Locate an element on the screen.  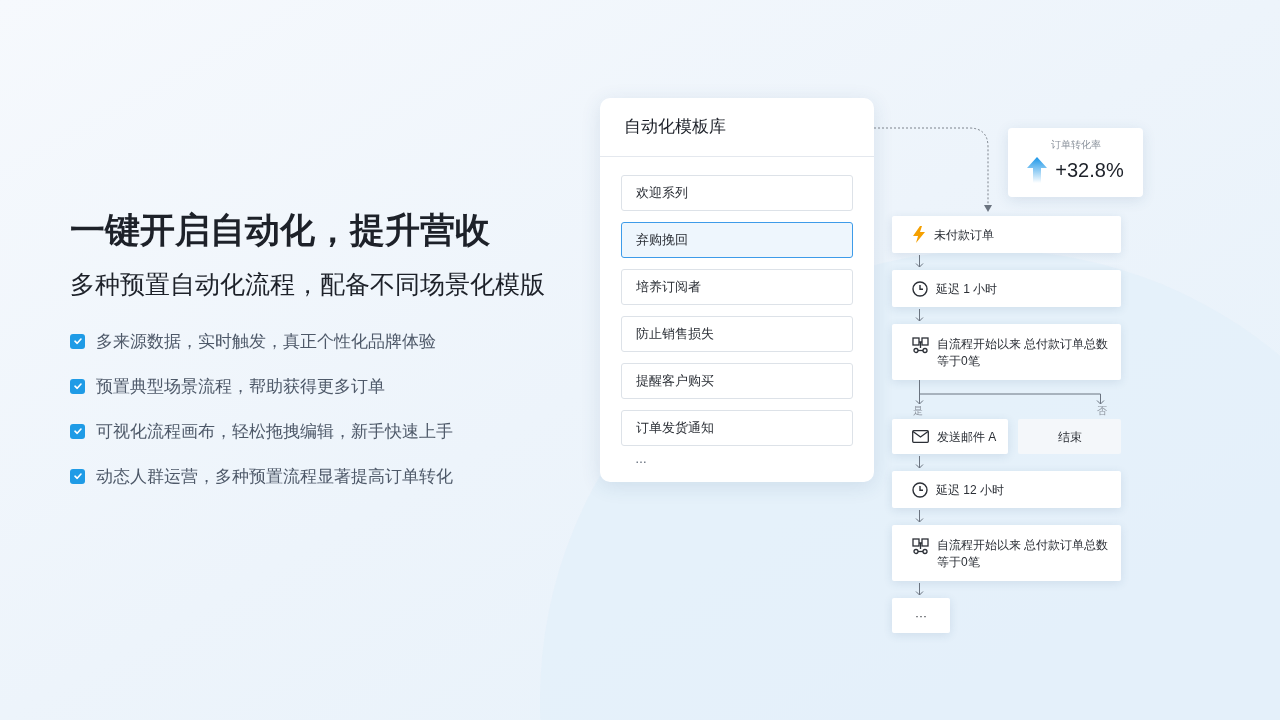
template-item: 欢迎系列 is located at coordinates (737, 193).